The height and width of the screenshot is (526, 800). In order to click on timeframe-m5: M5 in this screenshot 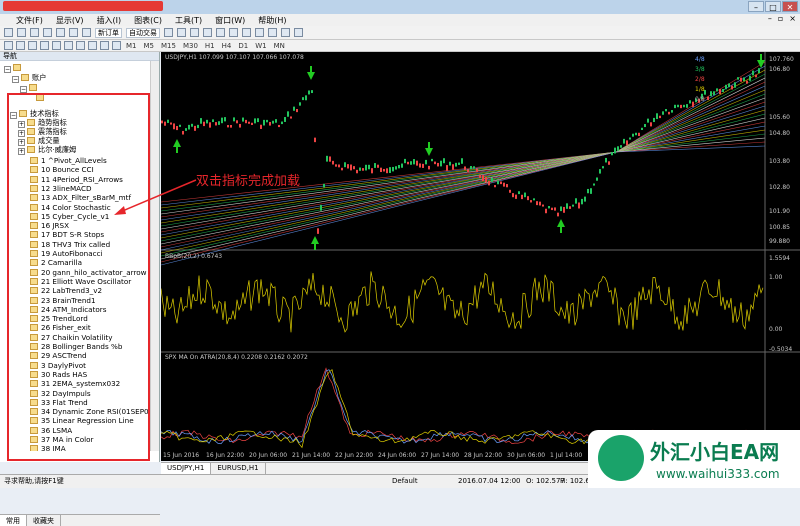, I will do `click(149, 46)`.